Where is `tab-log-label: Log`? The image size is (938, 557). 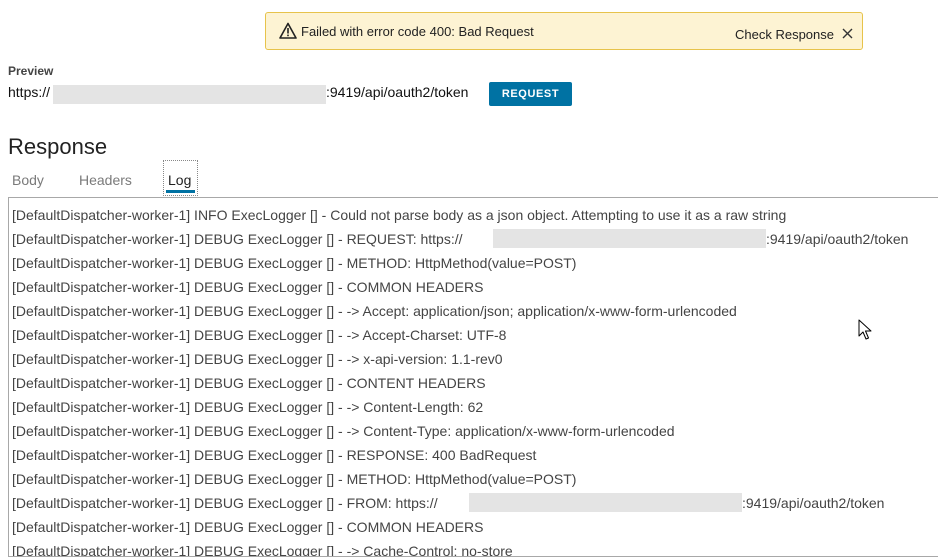
tab-log-label: Log is located at coordinates (180, 180).